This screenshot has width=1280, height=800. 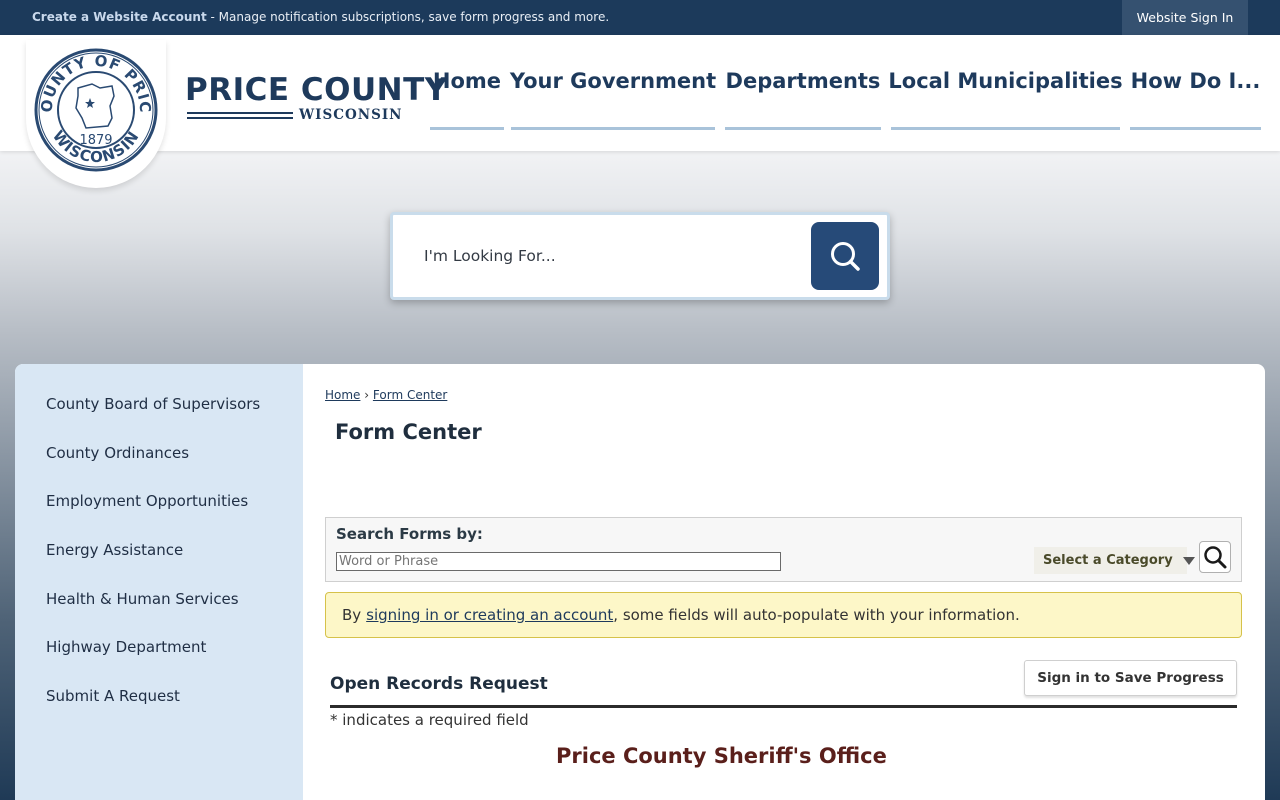 I want to click on sidebar-item-submit-request: Submit A Request, so click(x=113, y=696).